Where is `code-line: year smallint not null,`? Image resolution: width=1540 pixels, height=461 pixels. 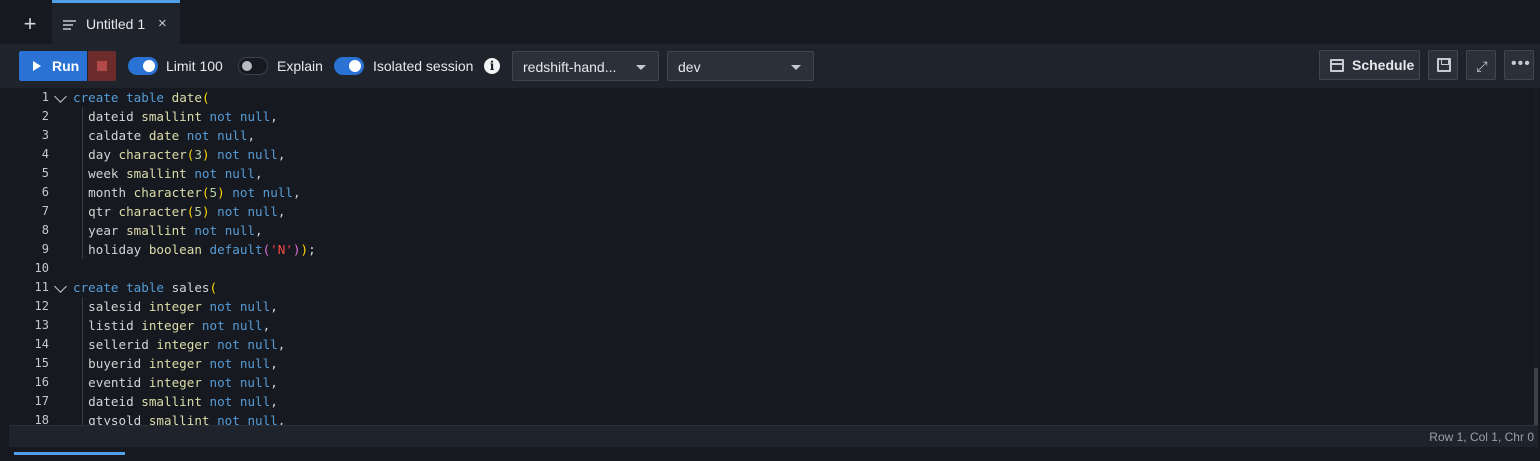 code-line: year smallint not null, is located at coordinates (168, 230).